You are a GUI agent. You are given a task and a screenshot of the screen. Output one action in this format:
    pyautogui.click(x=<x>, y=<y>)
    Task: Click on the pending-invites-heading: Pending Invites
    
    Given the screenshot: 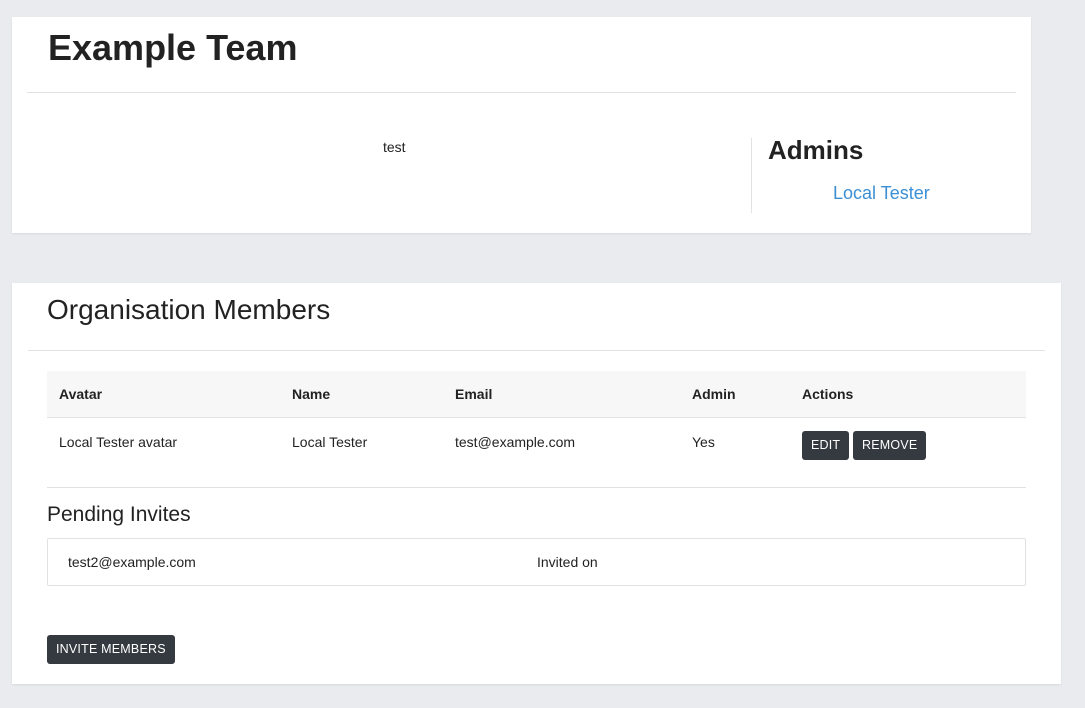 What is the action you would take?
    pyautogui.click(x=119, y=514)
    